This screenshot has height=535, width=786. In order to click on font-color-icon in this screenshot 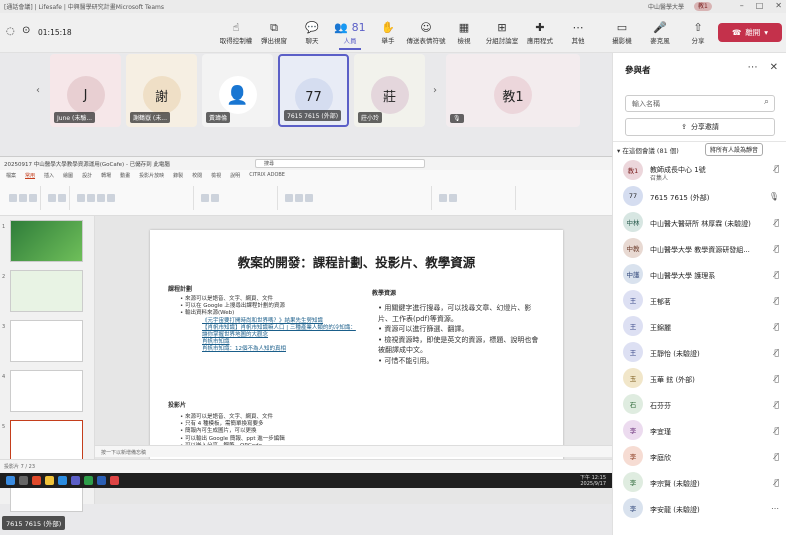, I will do `click(111, 198)`.